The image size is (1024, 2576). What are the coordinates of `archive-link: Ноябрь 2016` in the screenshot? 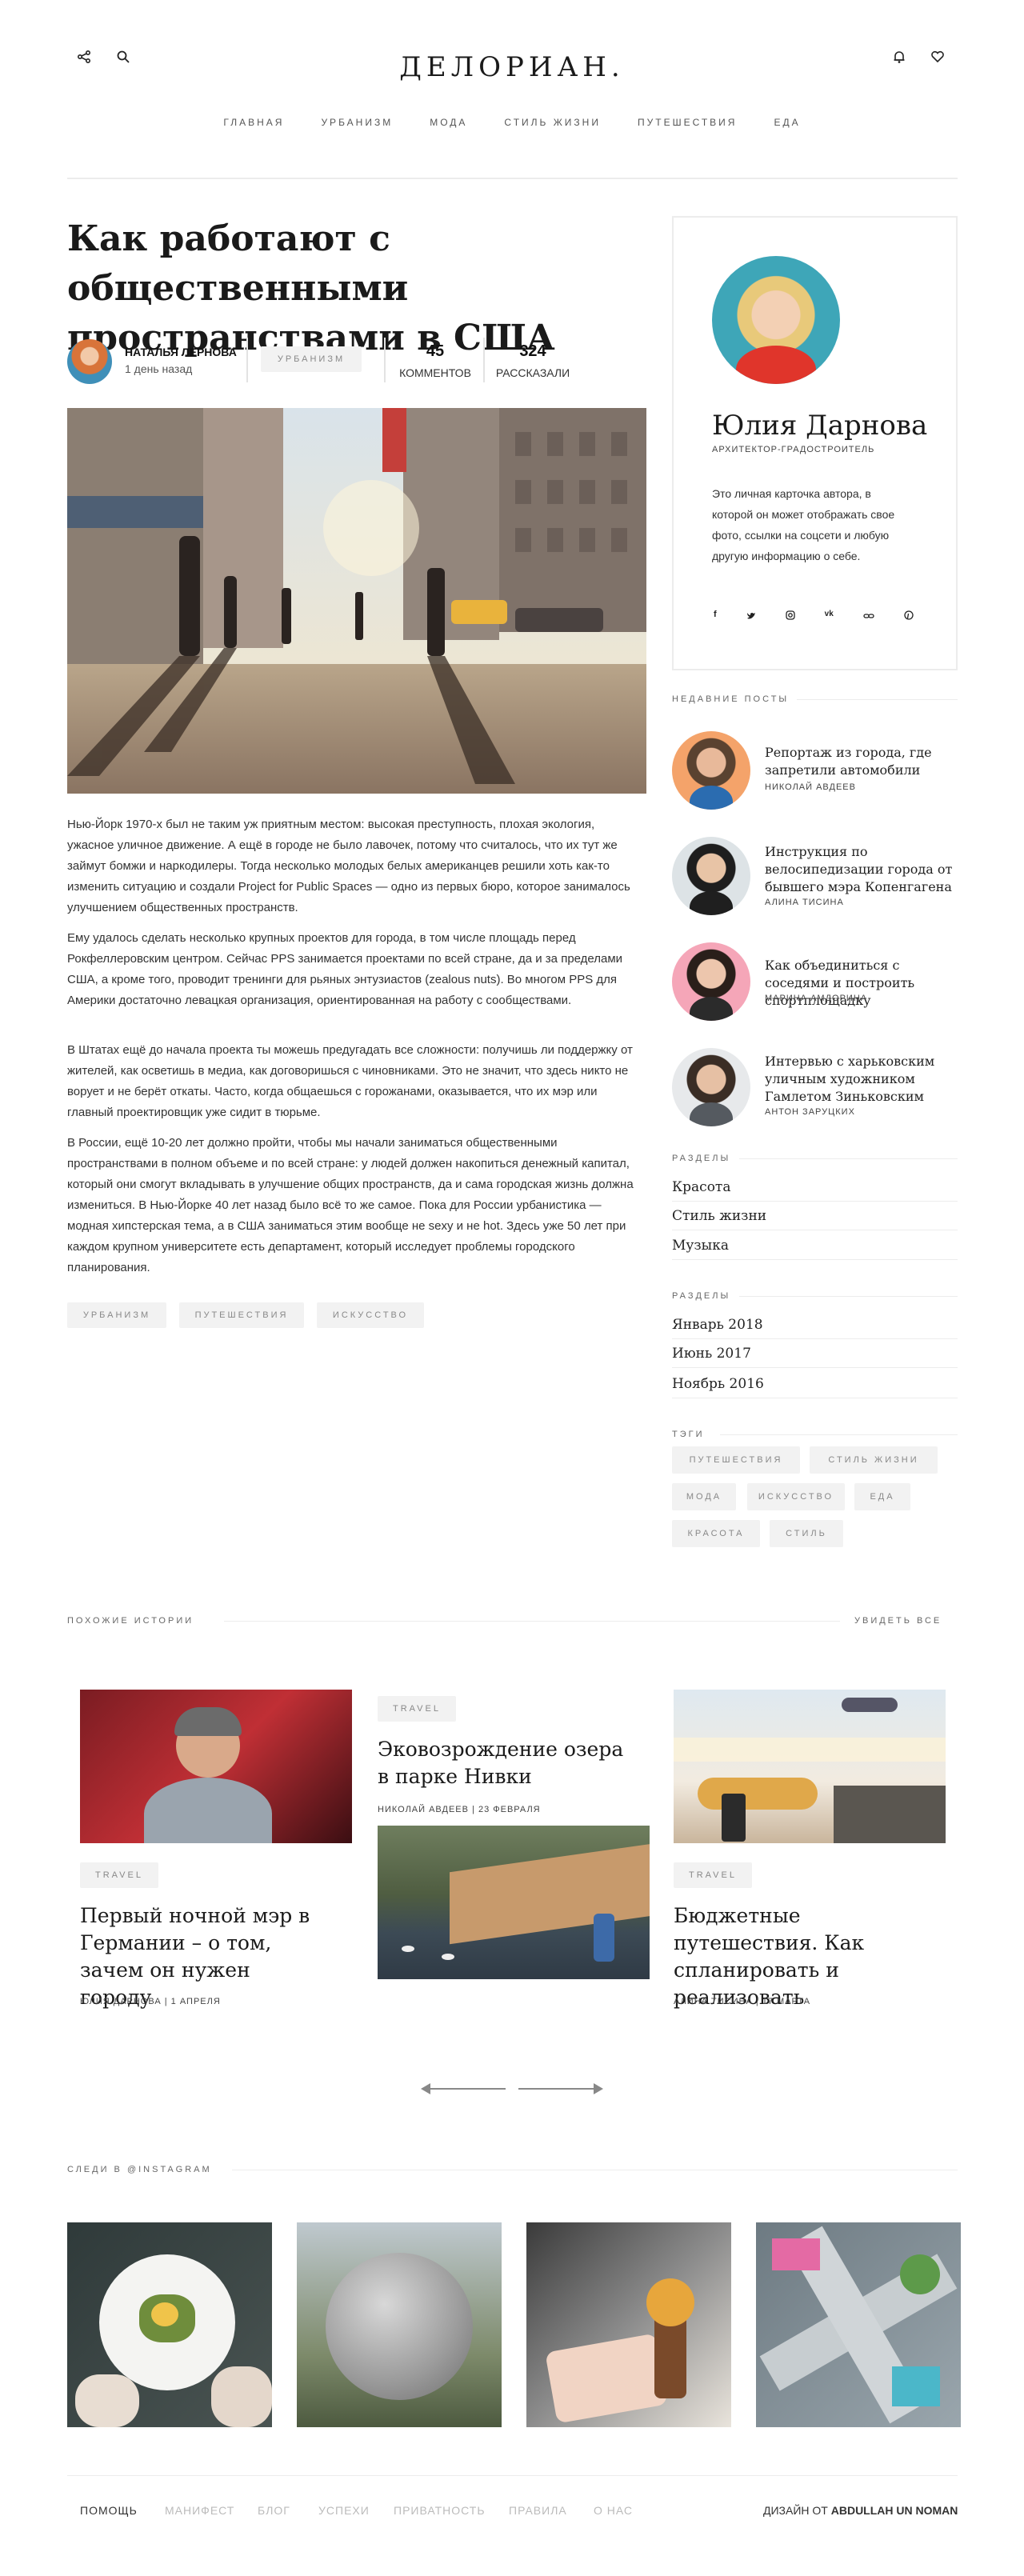 It's located at (718, 1384).